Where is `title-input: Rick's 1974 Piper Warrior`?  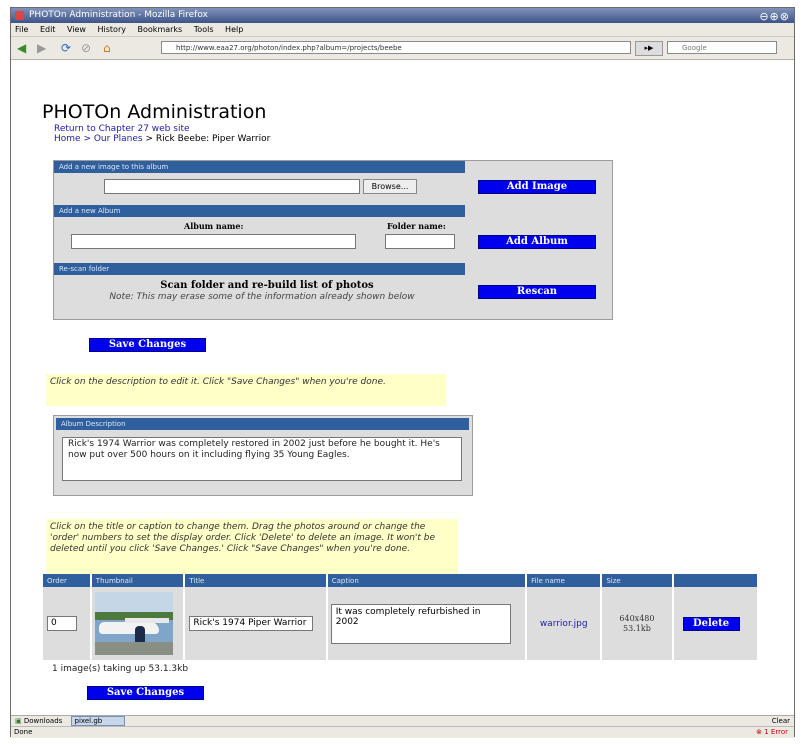 title-input: Rick's 1974 Piper Warrior is located at coordinates (251, 623).